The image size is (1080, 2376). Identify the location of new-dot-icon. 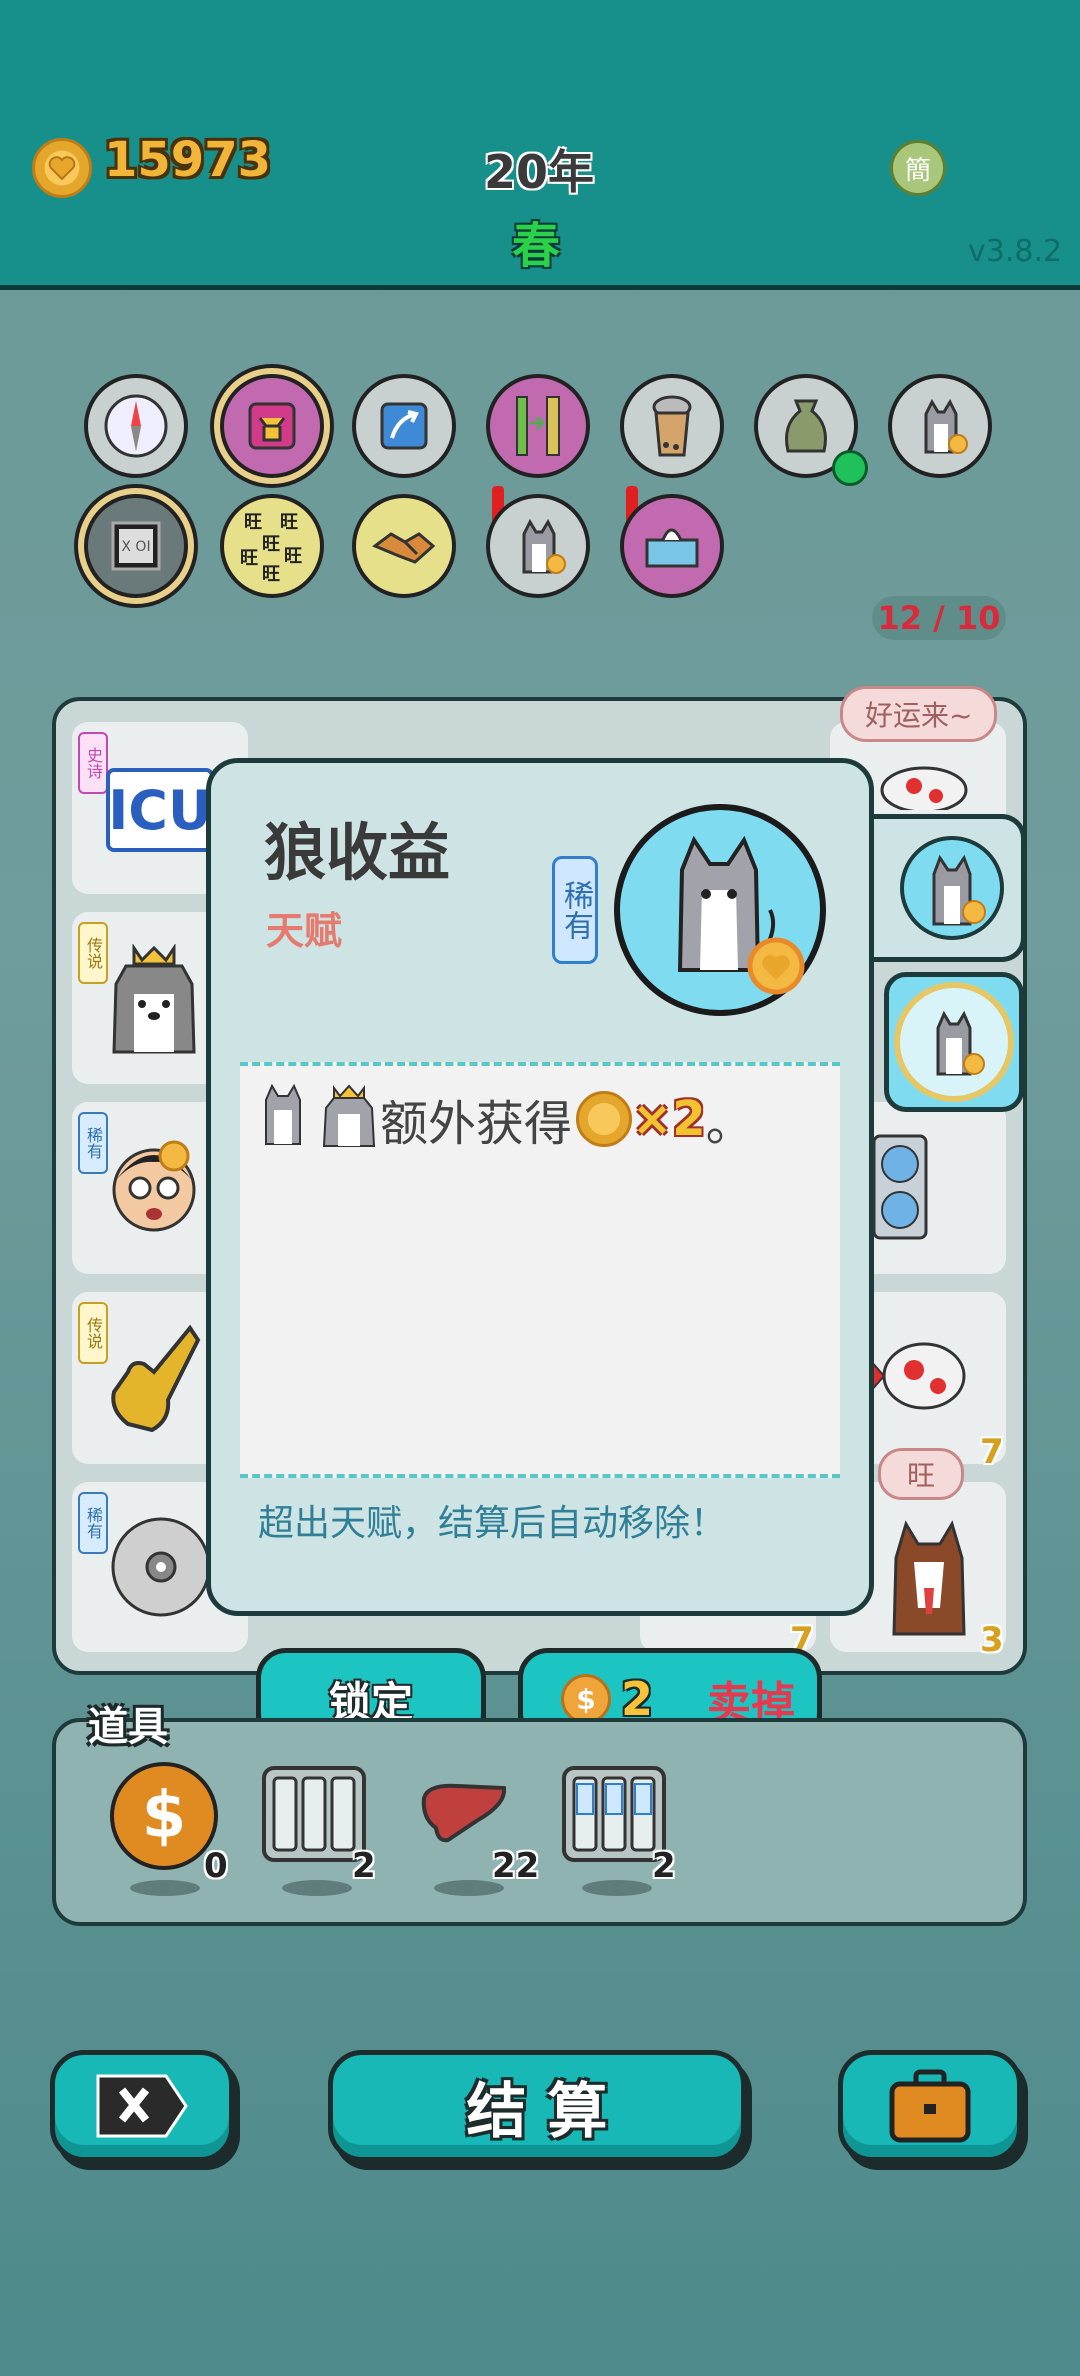
(850, 468).